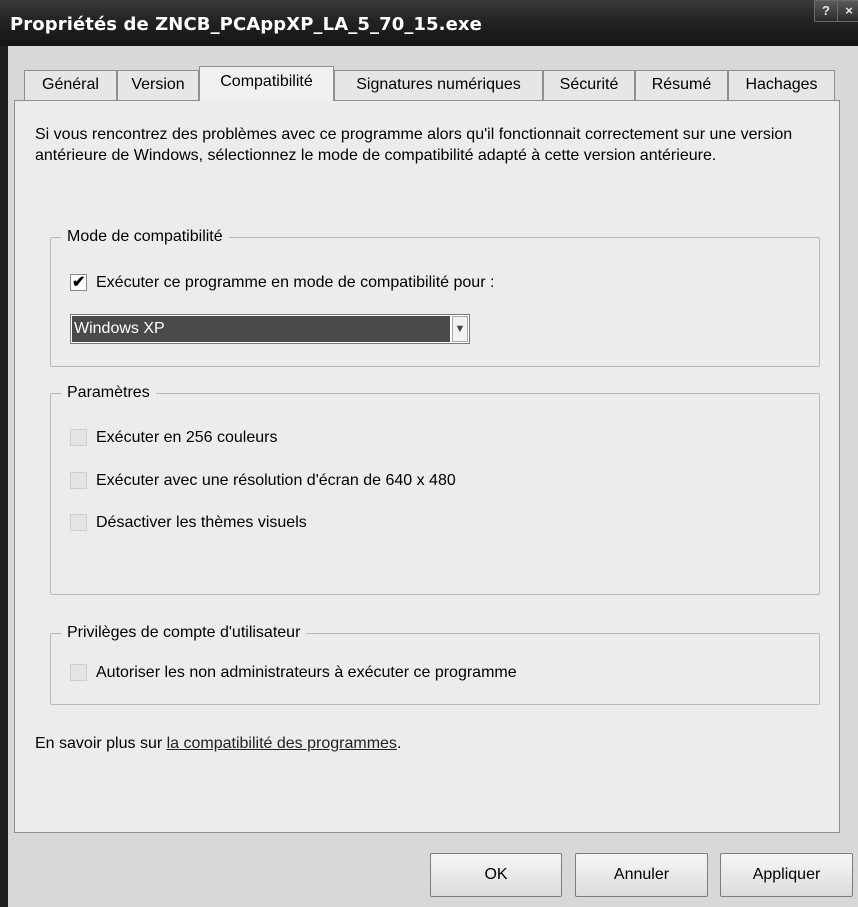  Describe the element at coordinates (786, 875) in the screenshot. I see `apply-button: Appliquer` at that location.